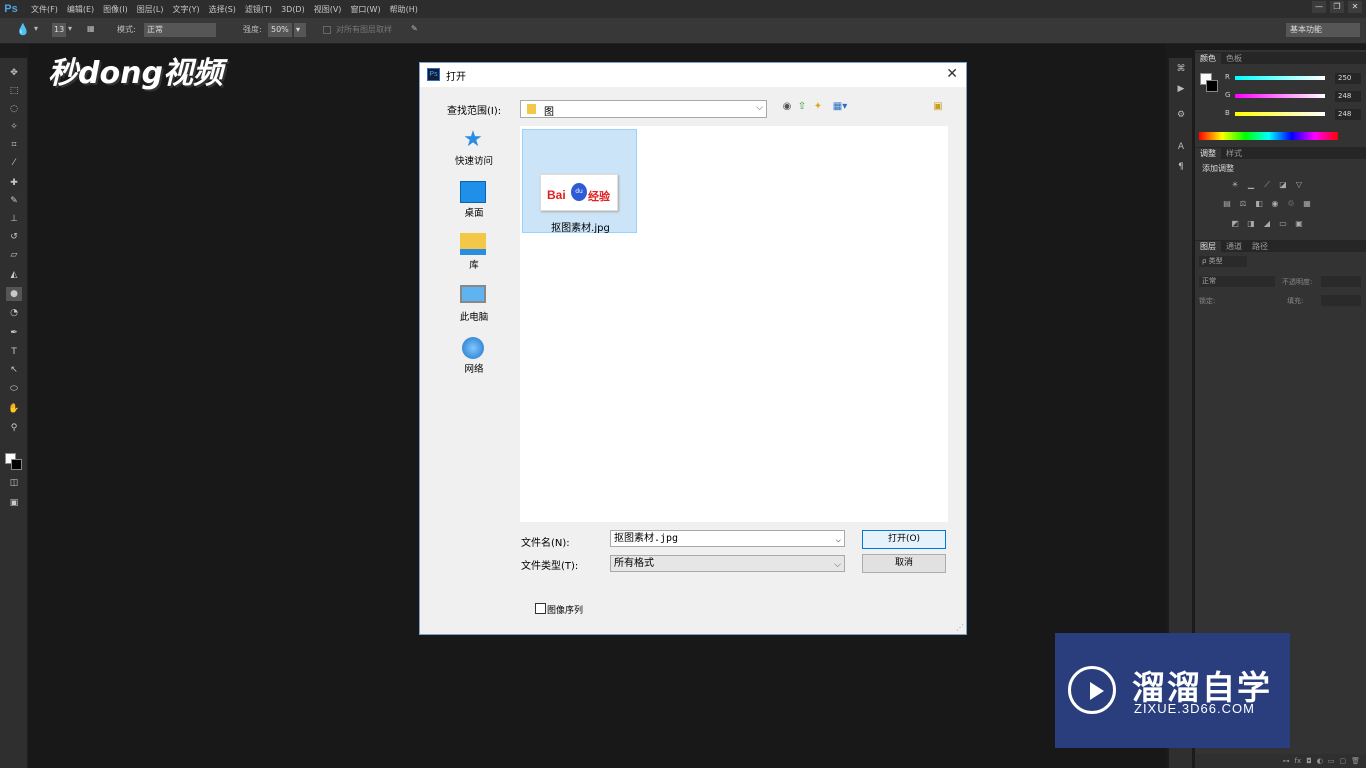 The width and height of the screenshot is (1366, 768). I want to click on color-lookup-icon: ▦, so click(1307, 204).